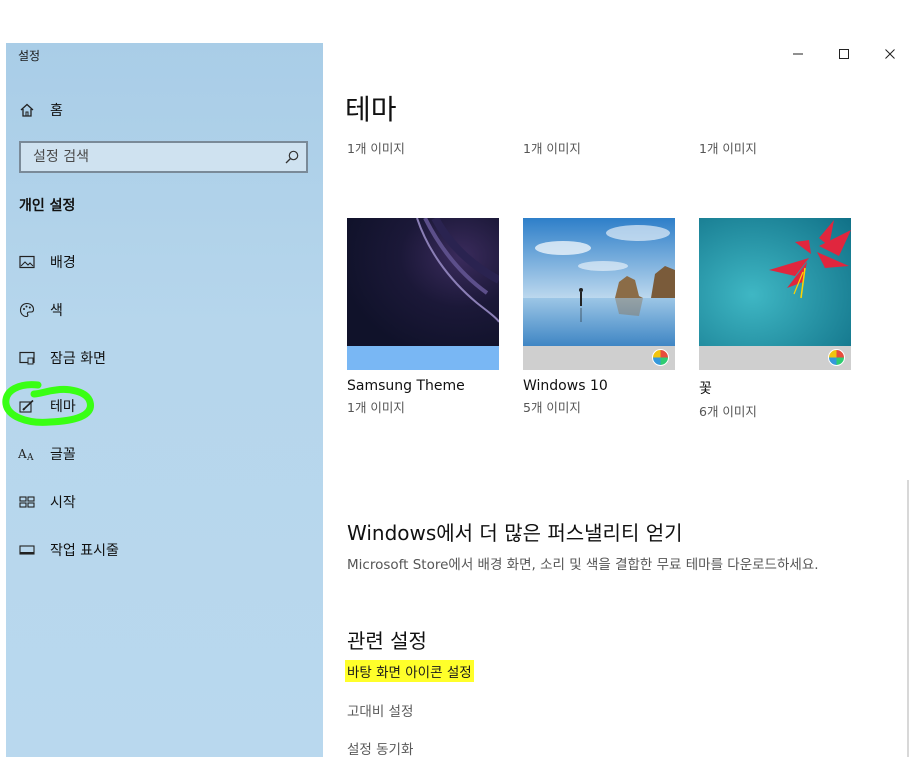  I want to click on theme-count: 1개 이미지, so click(376, 407).